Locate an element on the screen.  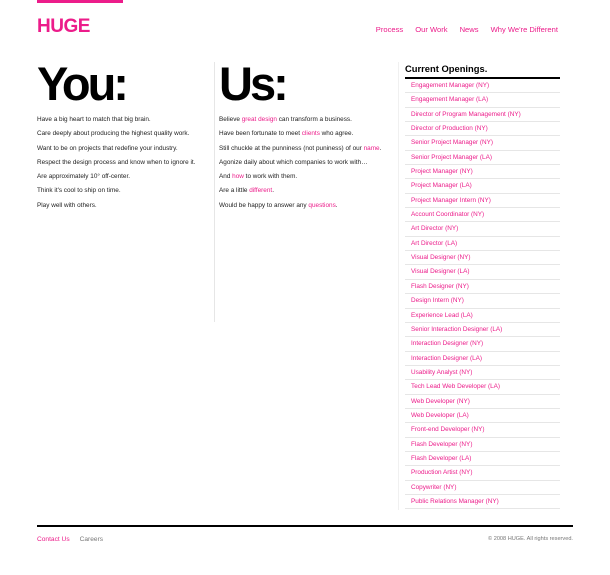
you-heading: You: is located at coordinates (83, 83).